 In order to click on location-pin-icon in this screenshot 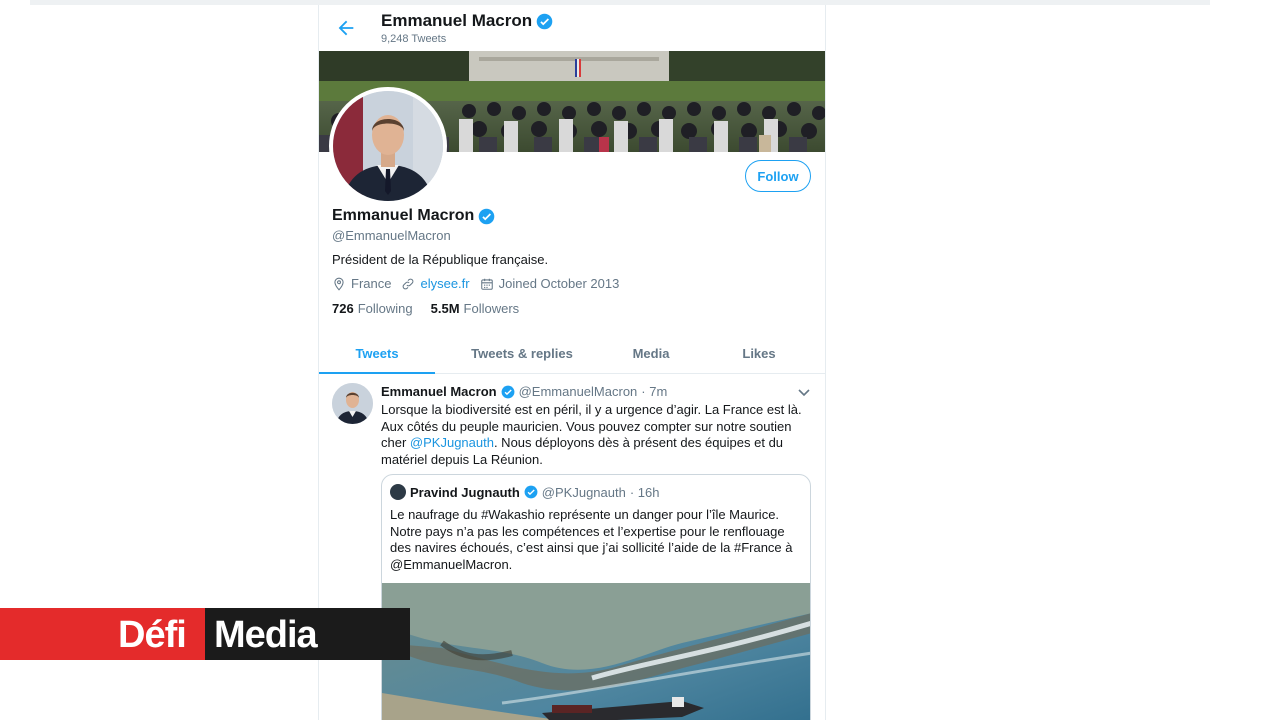, I will do `click(339, 284)`.